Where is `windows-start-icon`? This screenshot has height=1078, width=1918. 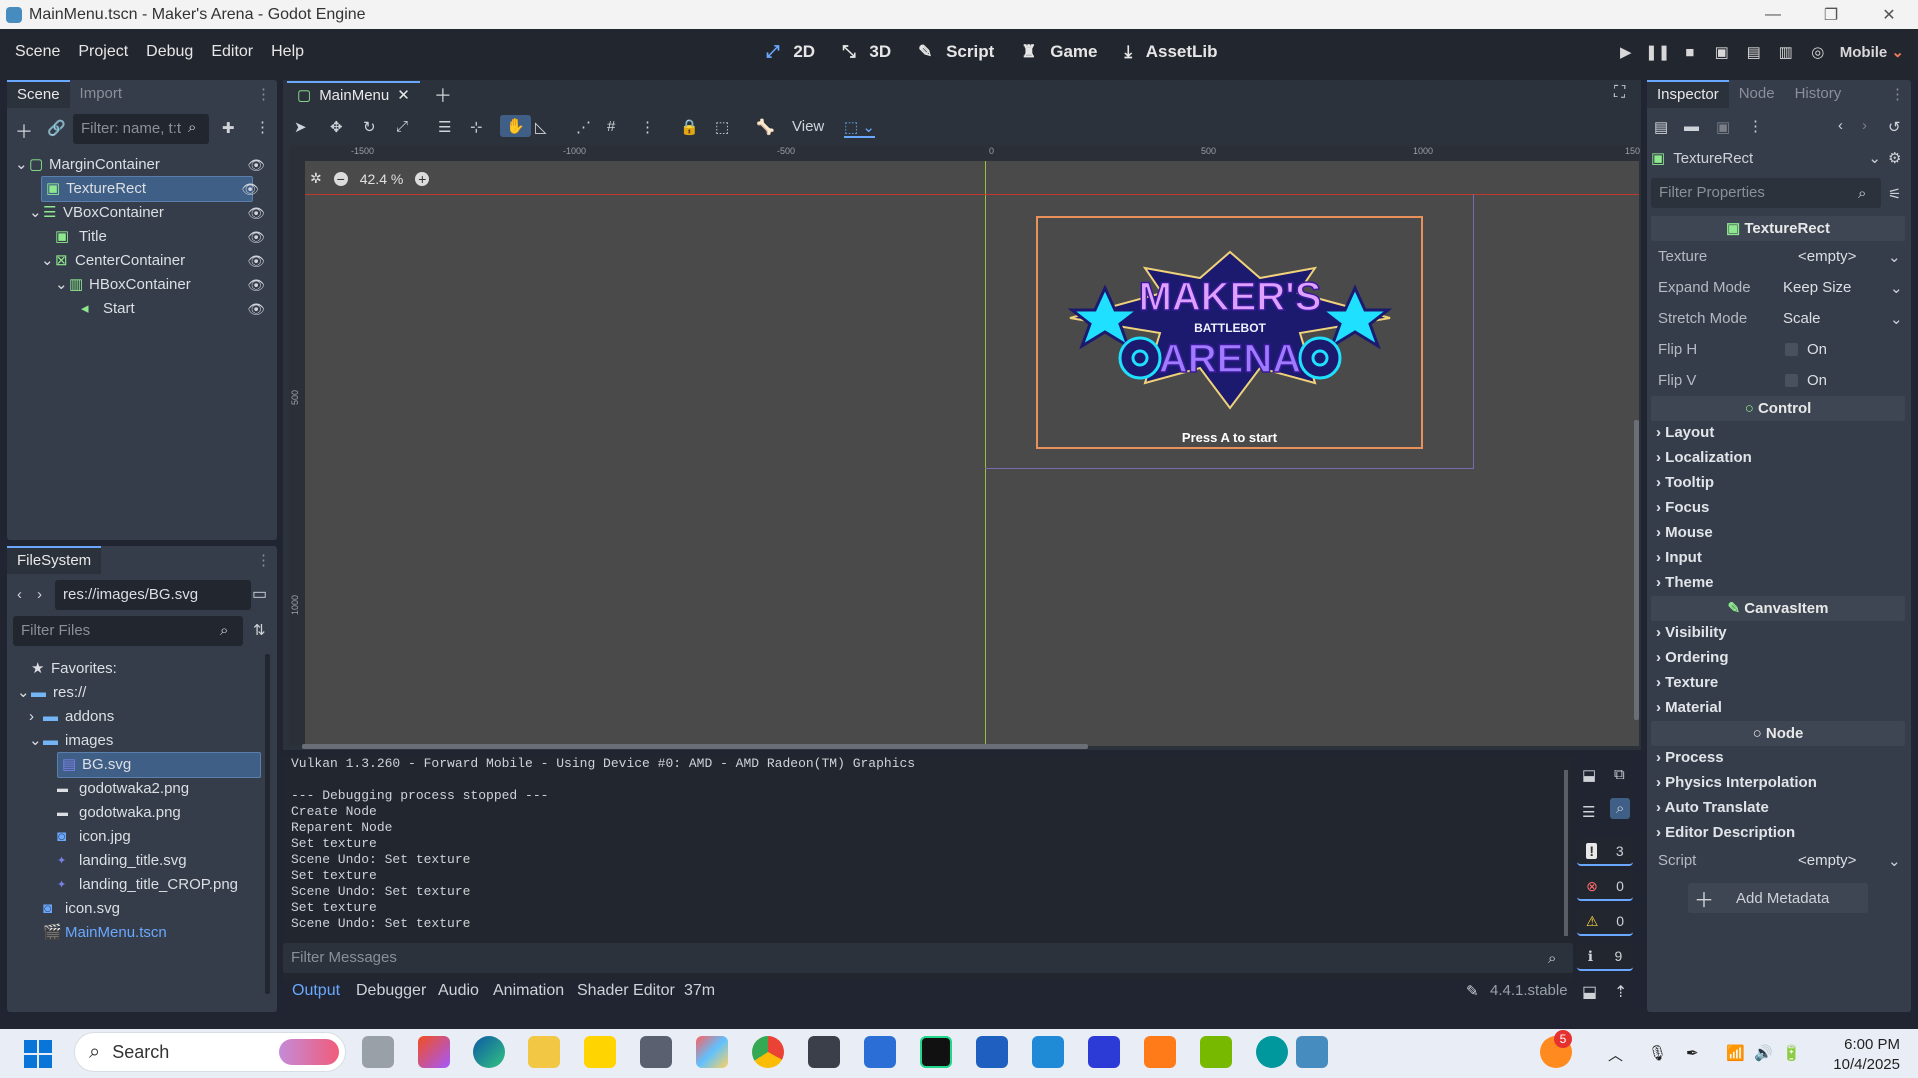 windows-start-icon is located at coordinates (38, 1054).